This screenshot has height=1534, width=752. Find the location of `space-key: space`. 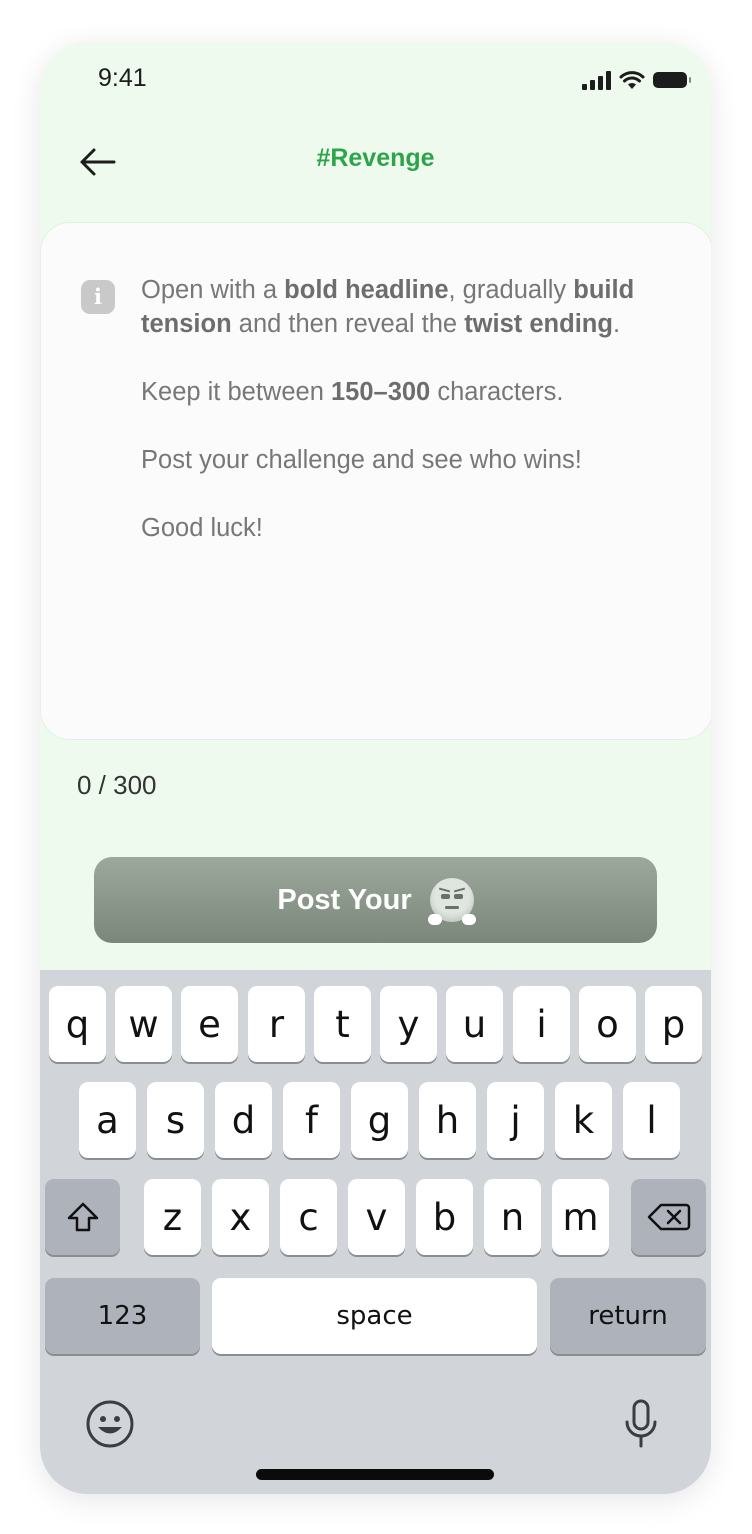

space-key: space is located at coordinates (374, 1316).